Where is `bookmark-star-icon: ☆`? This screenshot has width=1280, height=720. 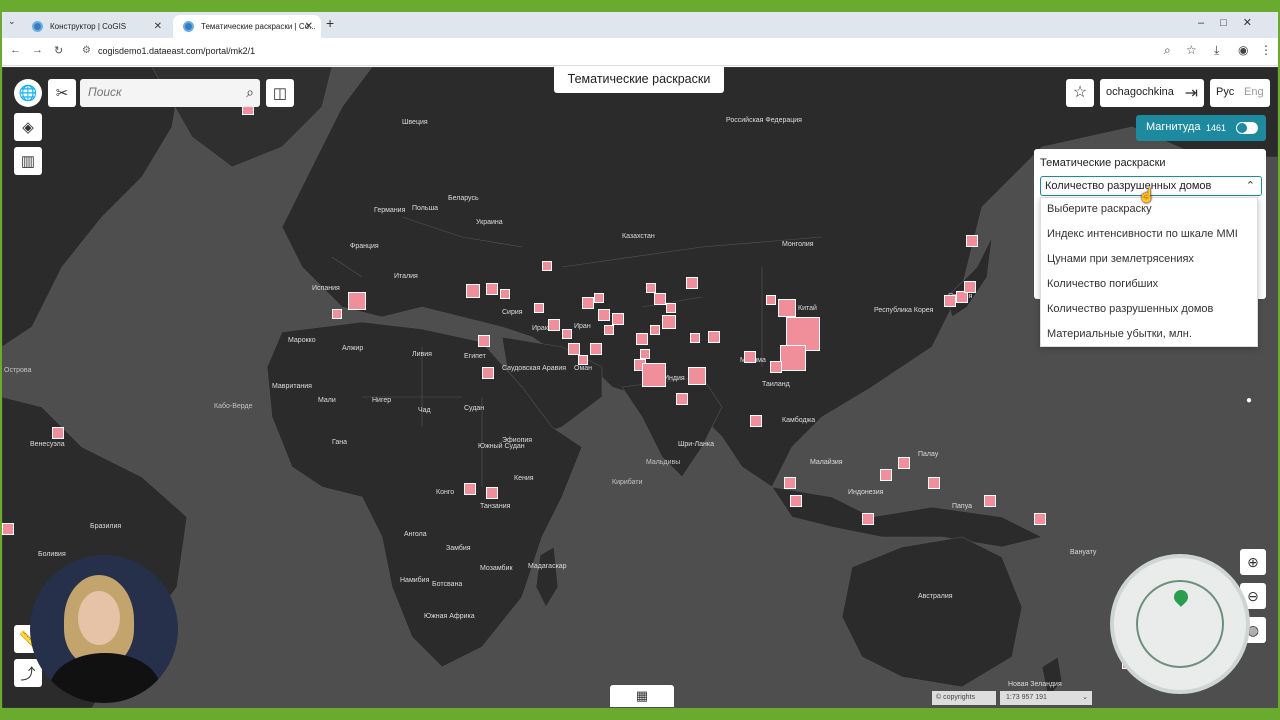
bookmark-star-icon: ☆ is located at coordinates (1191, 50).